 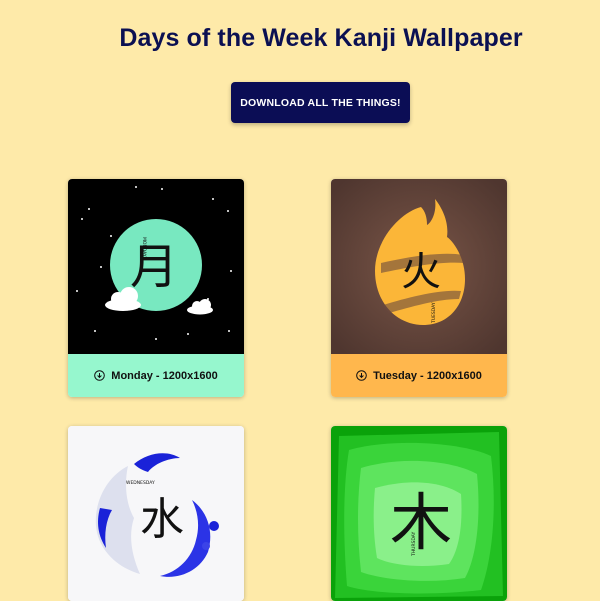 I want to click on wallpaper-card-thursday: 木 THURSDAY, so click(x=419, y=513).